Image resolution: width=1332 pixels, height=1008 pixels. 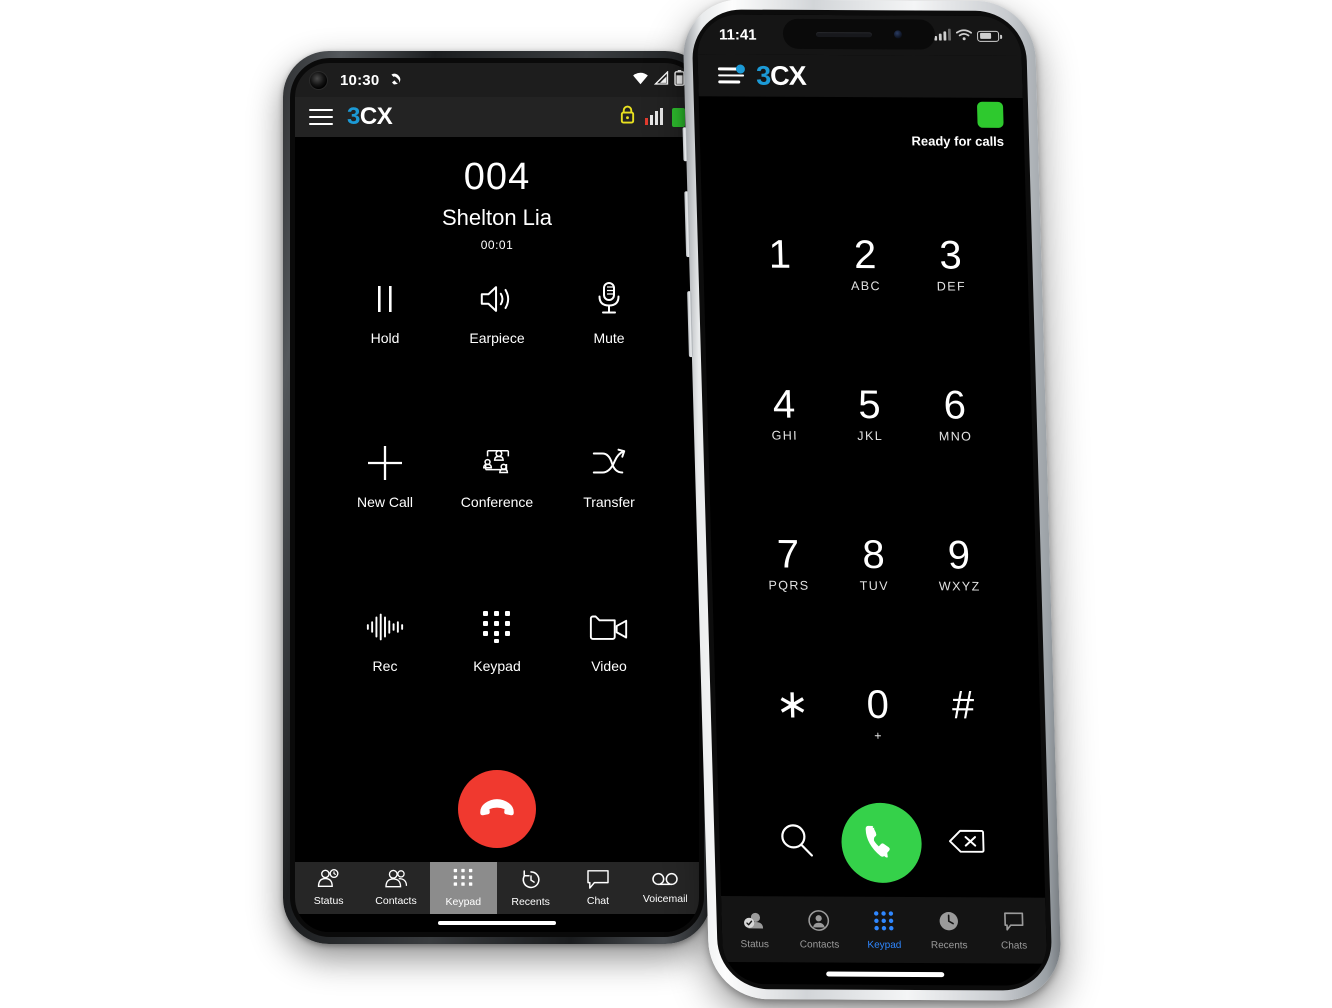 I want to click on control-label: New Call, so click(x=384, y=501).